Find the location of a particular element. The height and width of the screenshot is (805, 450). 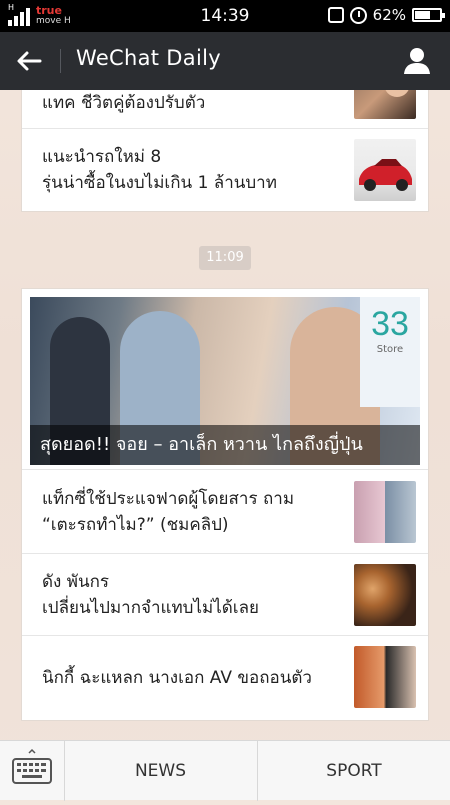

status-bar: H true move H 14:39 62% is located at coordinates (225, 16).